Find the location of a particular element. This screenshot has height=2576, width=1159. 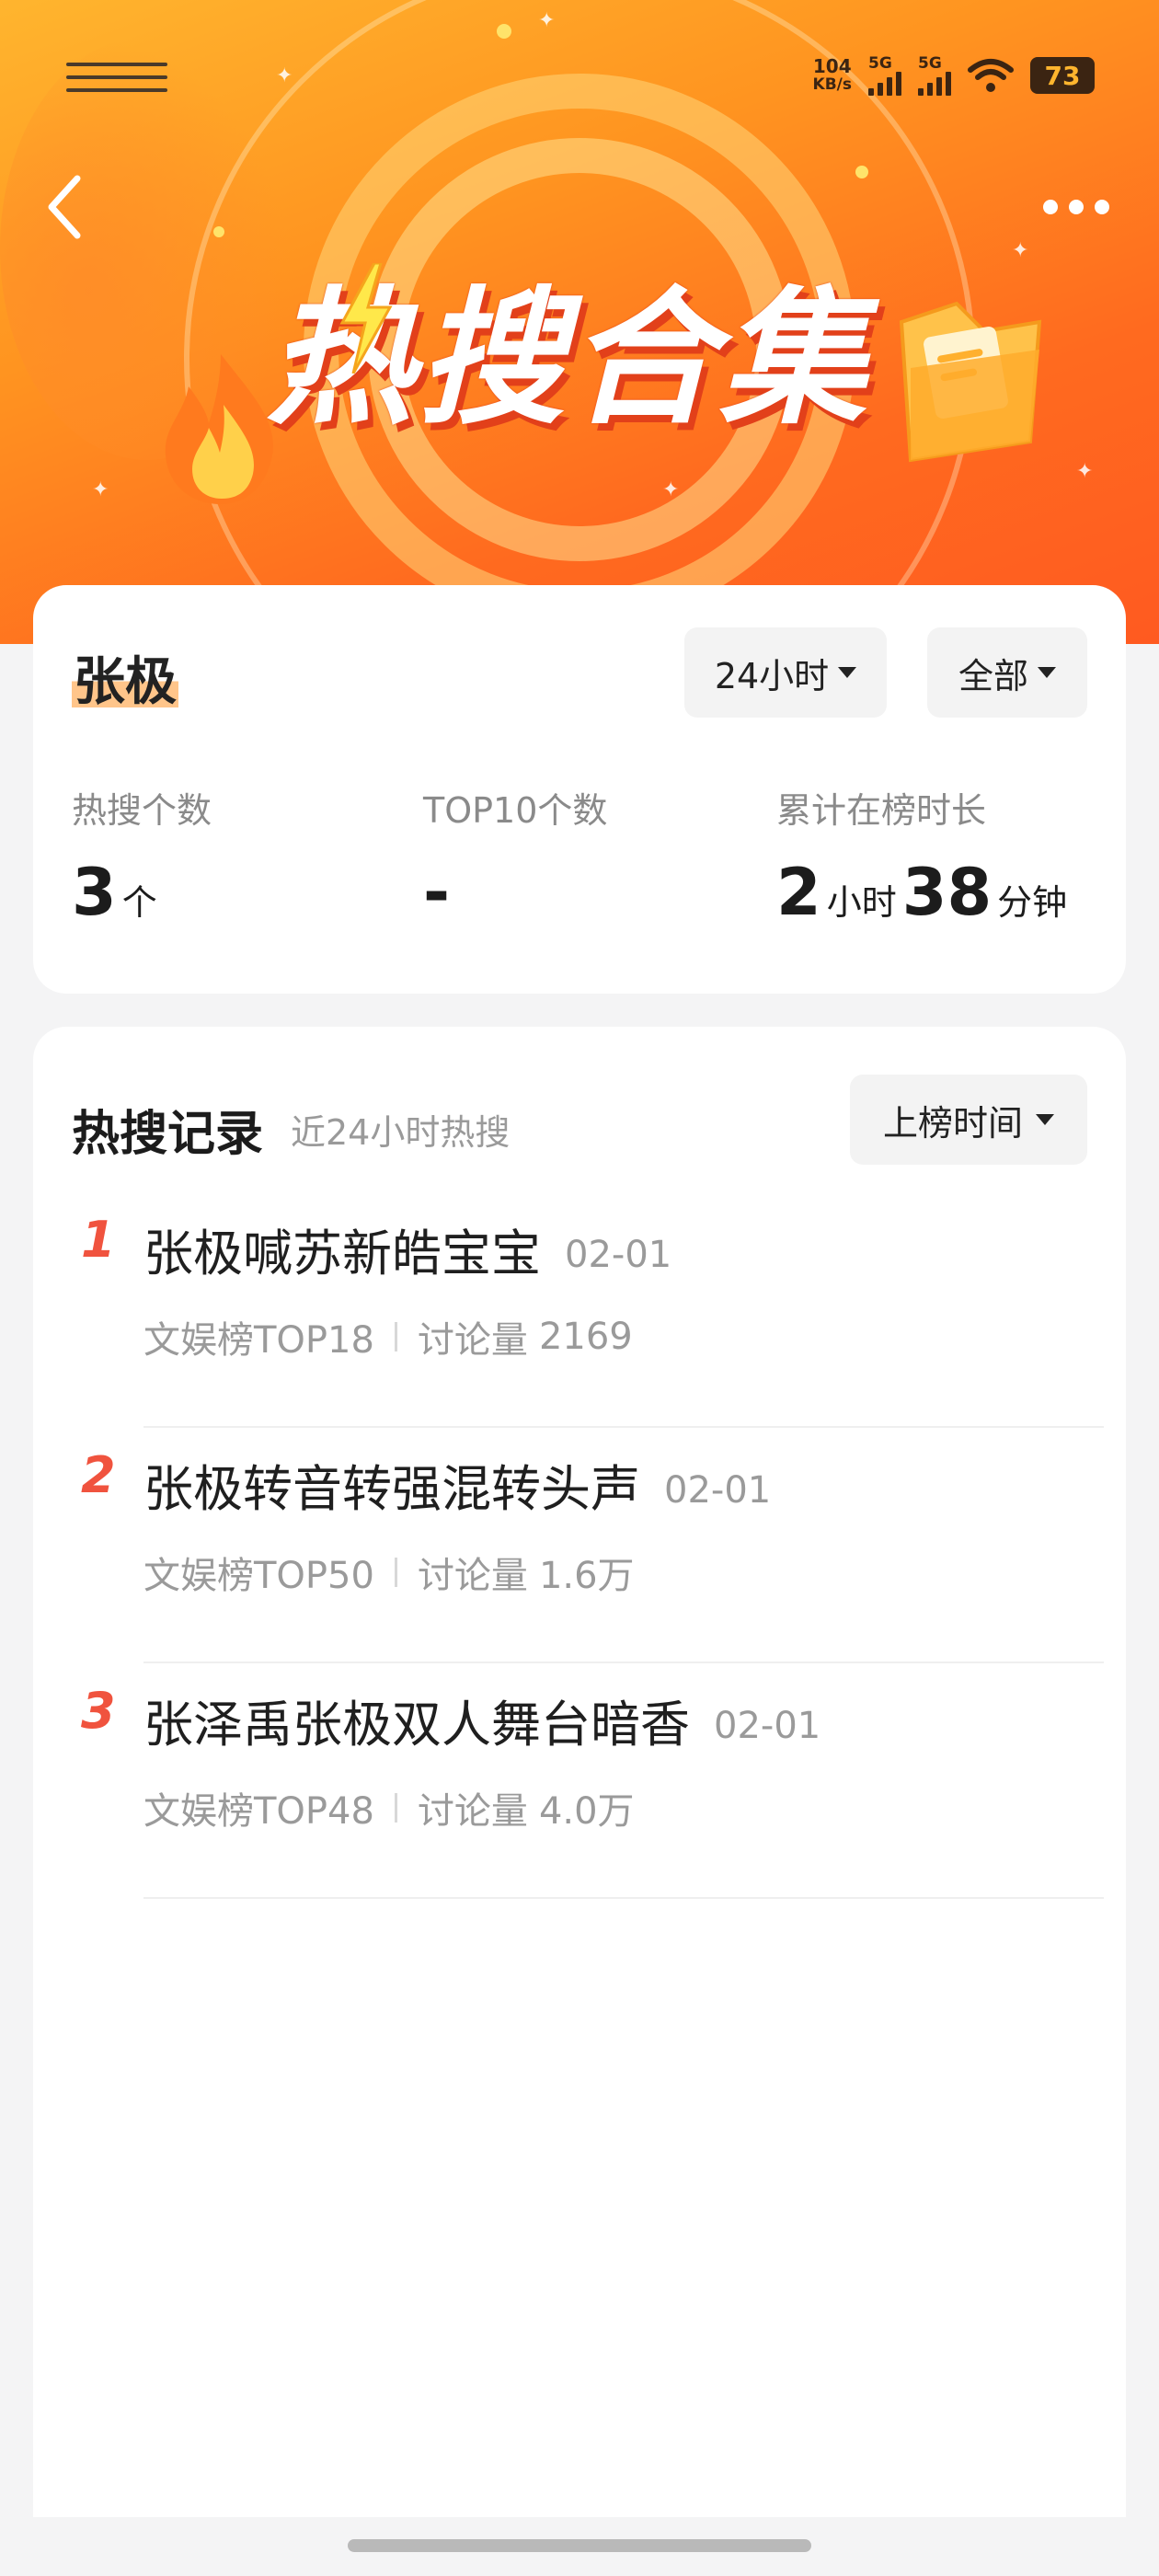

time-filter-dropdown: 24小时 is located at coordinates (785, 672).